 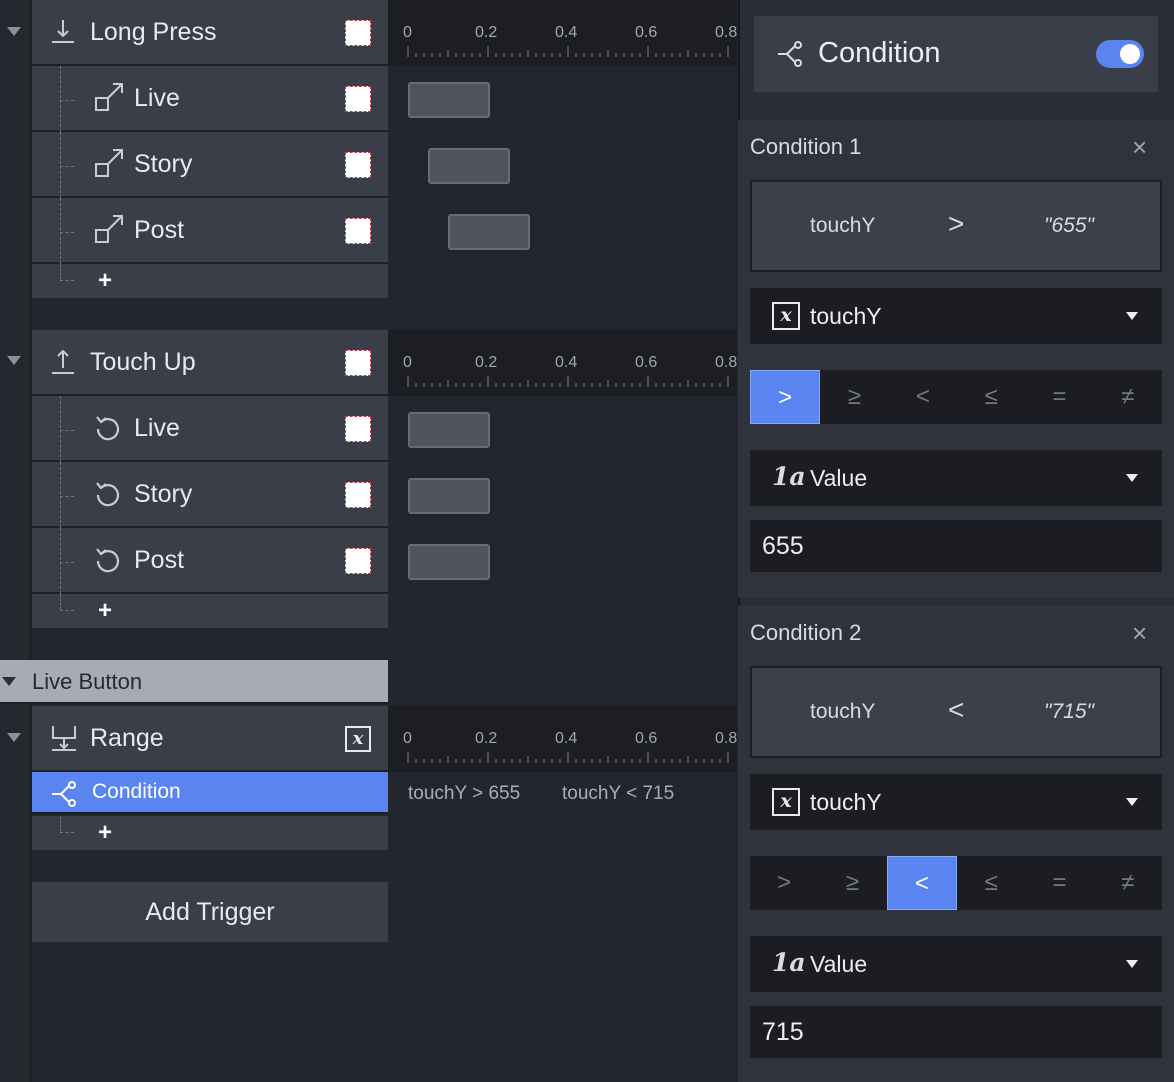 I want to click on range-icon, so click(x=64, y=738).